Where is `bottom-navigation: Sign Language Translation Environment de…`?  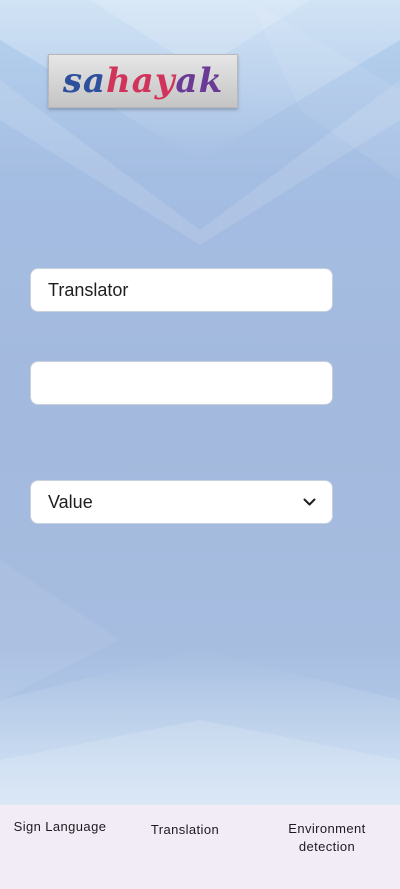 bottom-navigation: Sign Language Translation Environment de… is located at coordinates (200, 847).